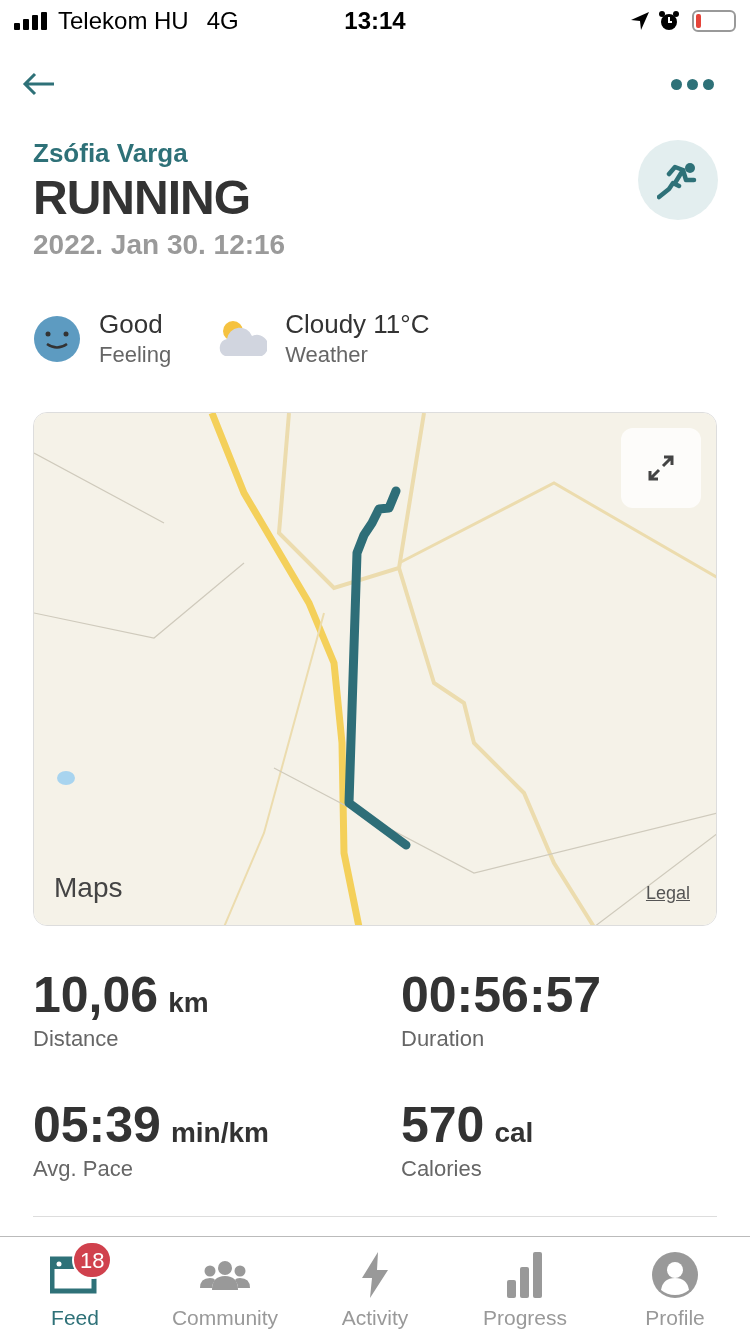 This screenshot has height=1334, width=750. I want to click on battery-icon, so click(714, 21).